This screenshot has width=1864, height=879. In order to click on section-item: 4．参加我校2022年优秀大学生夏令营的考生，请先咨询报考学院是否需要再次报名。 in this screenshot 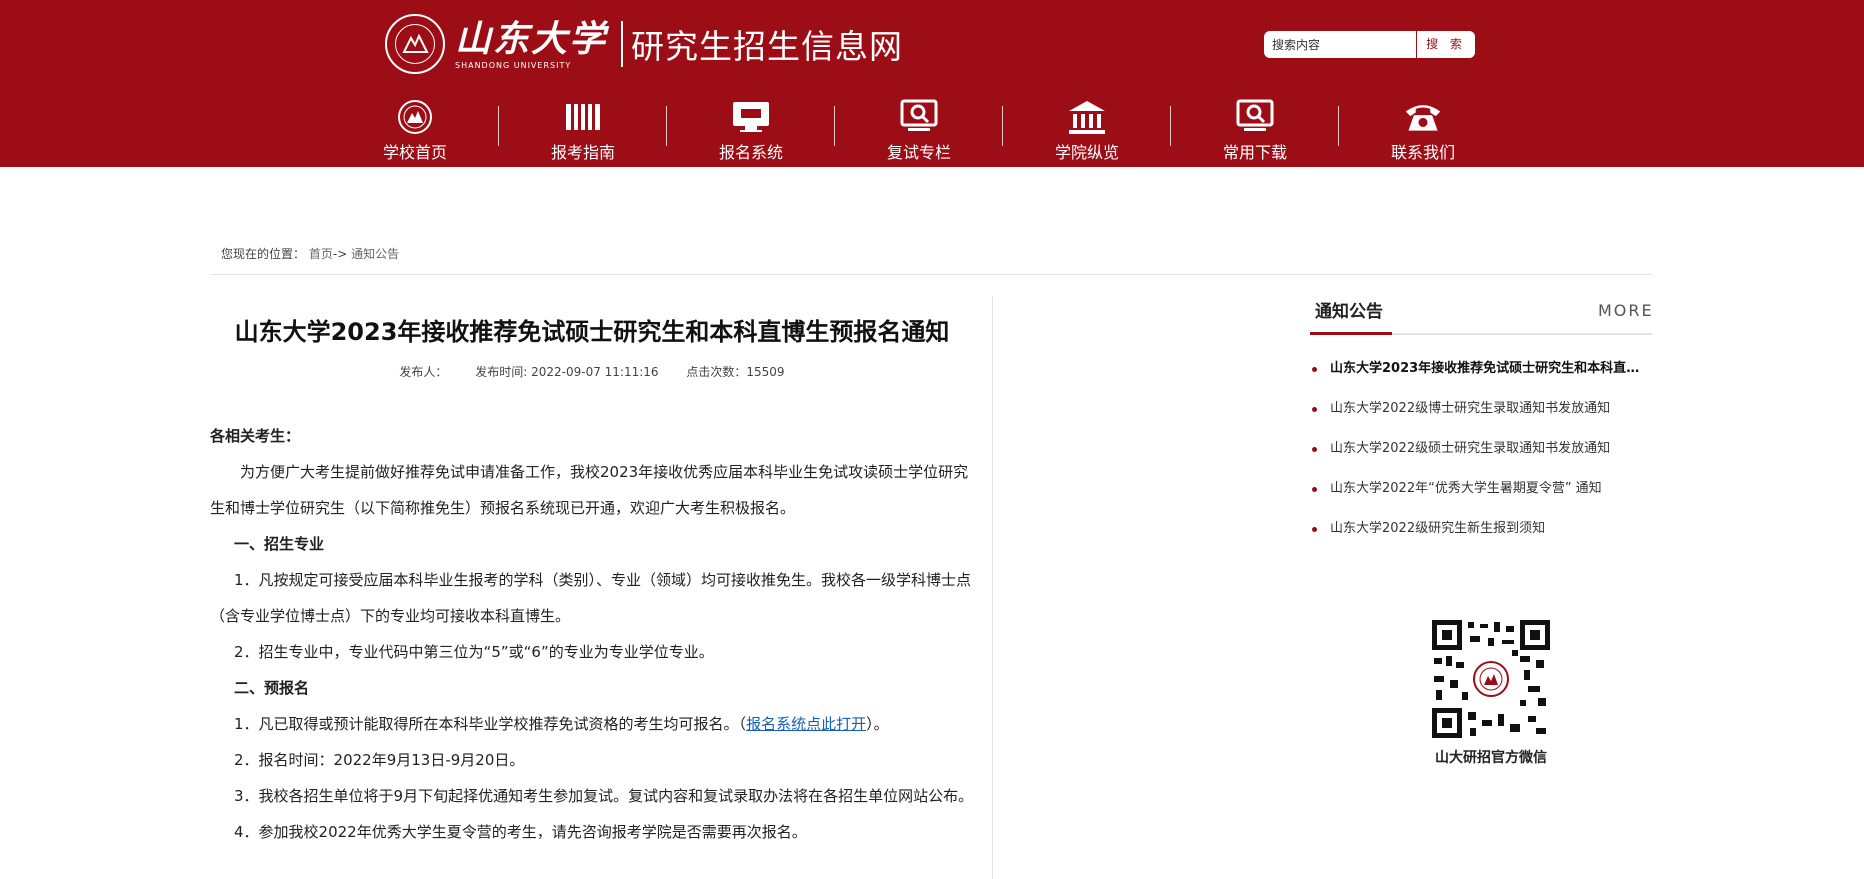, I will do `click(520, 832)`.